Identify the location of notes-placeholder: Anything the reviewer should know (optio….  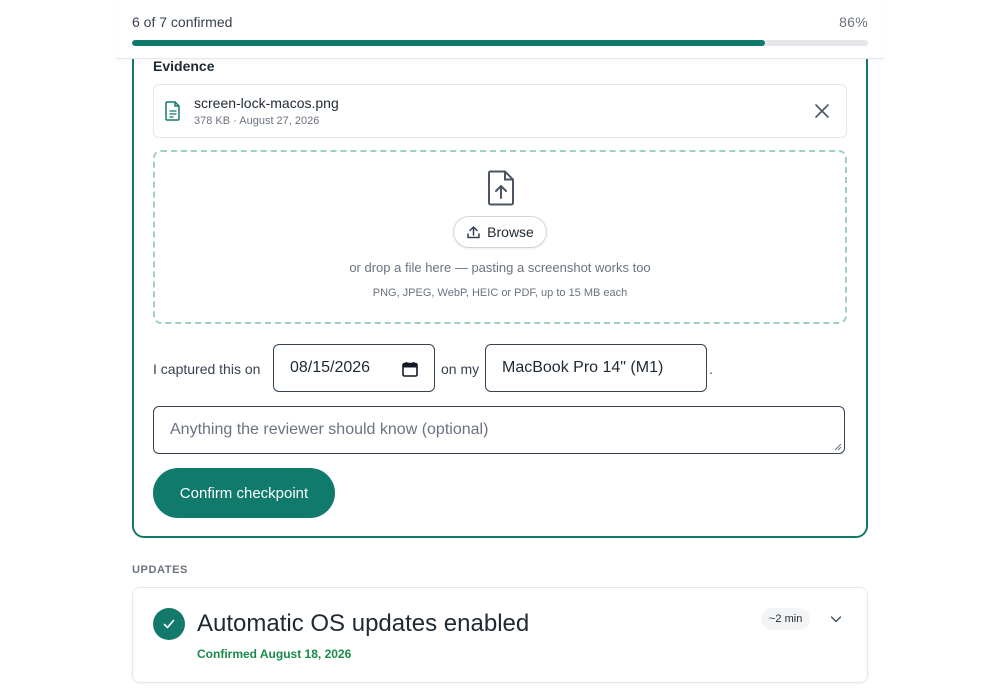
(329, 429).